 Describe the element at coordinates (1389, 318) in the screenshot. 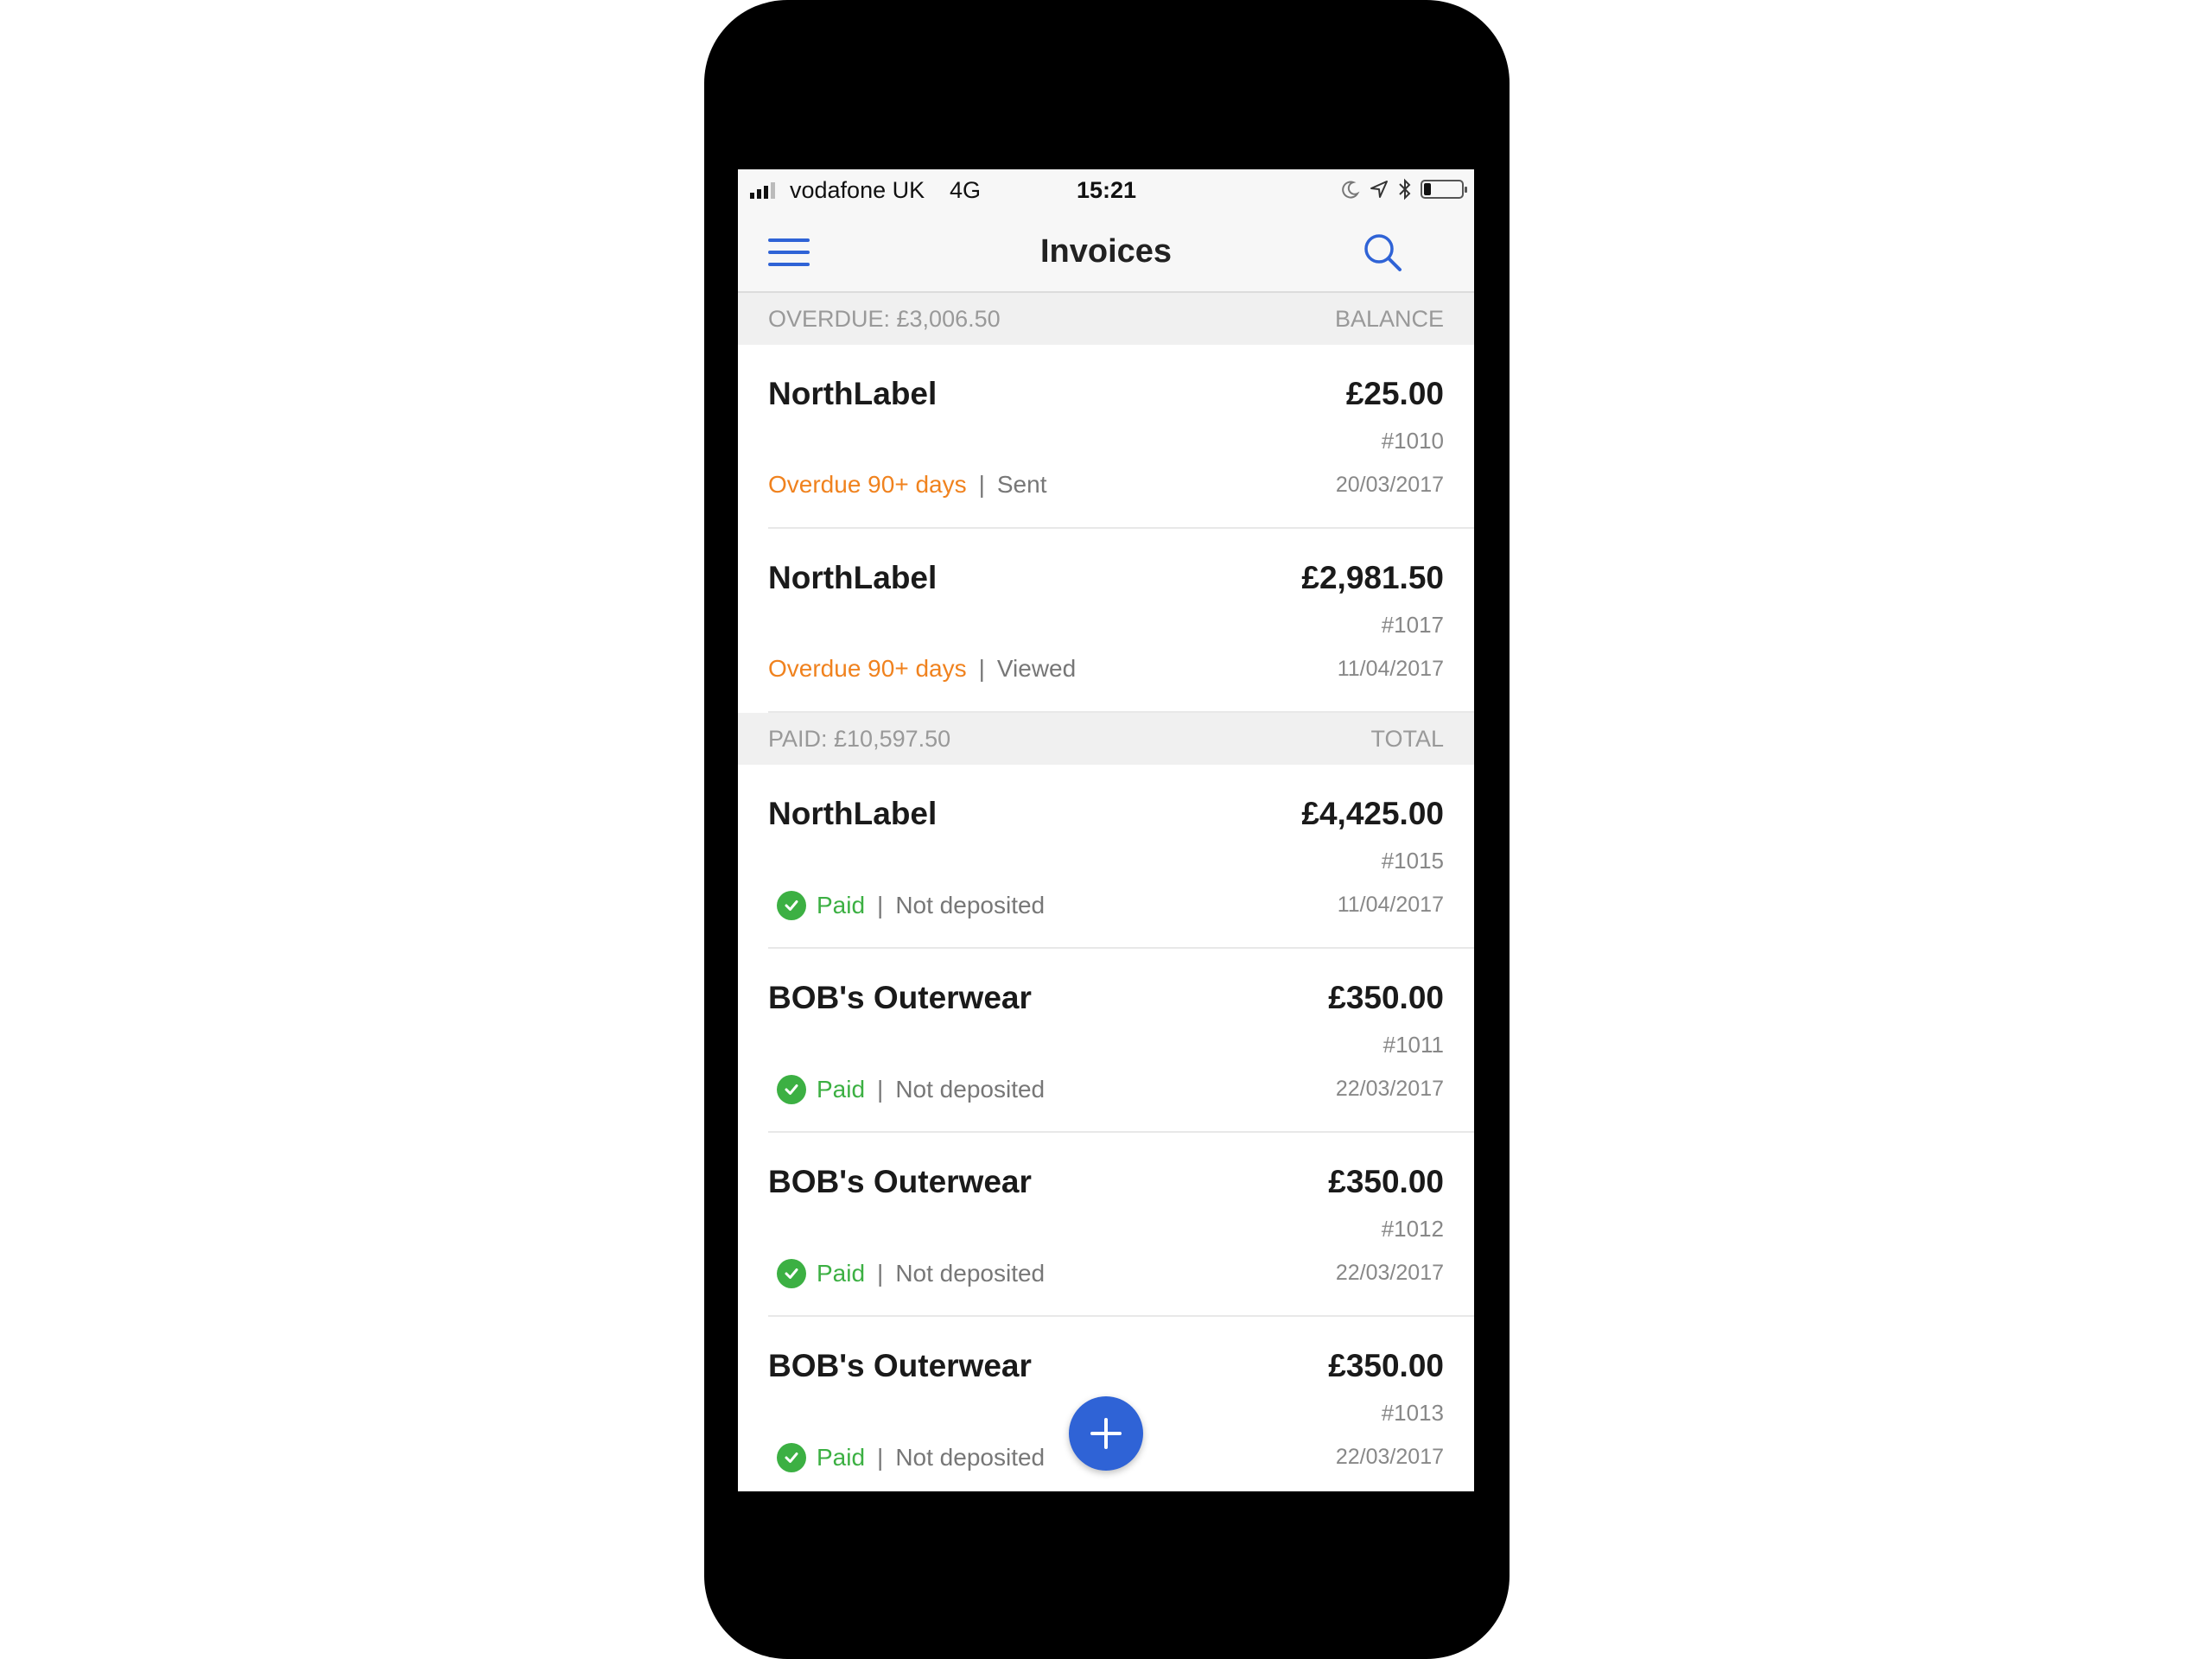

I see `section-column-label: BALANCE` at that location.